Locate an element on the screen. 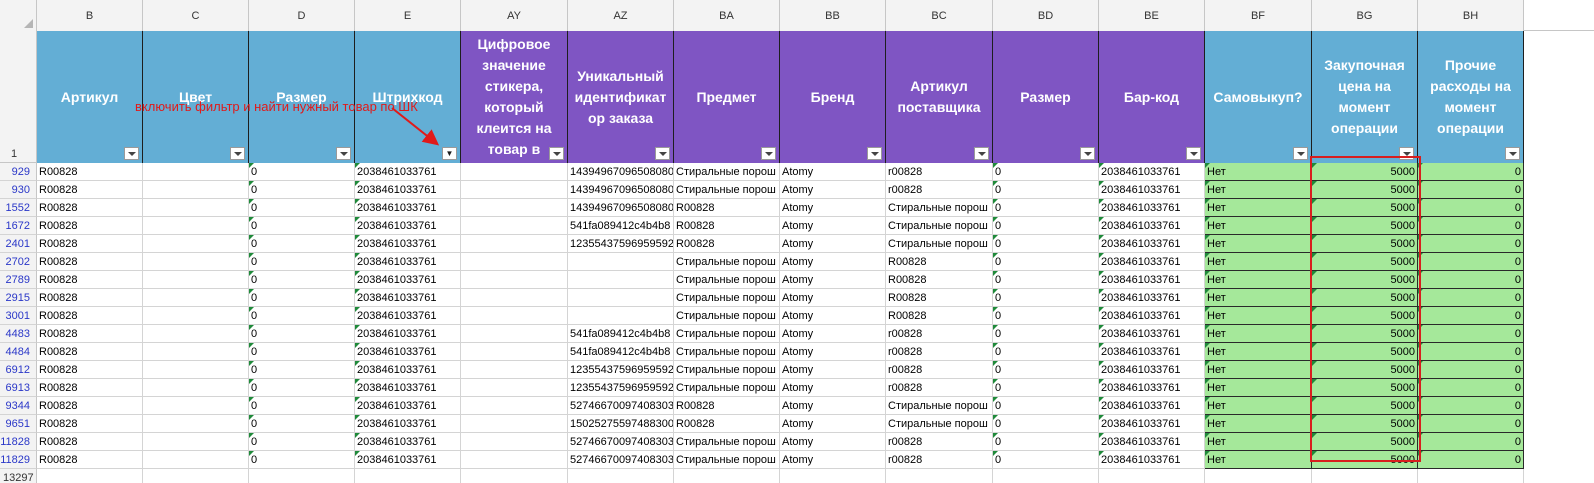 This screenshot has height=483, width=1594. cell-az: 52746670097408303 is located at coordinates (621, 406).